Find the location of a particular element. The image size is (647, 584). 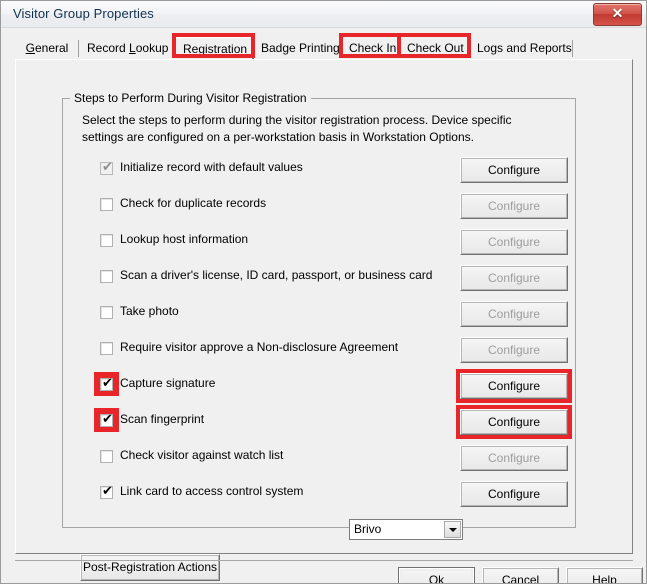

tab-label: Badge Printing is located at coordinates (300, 48).